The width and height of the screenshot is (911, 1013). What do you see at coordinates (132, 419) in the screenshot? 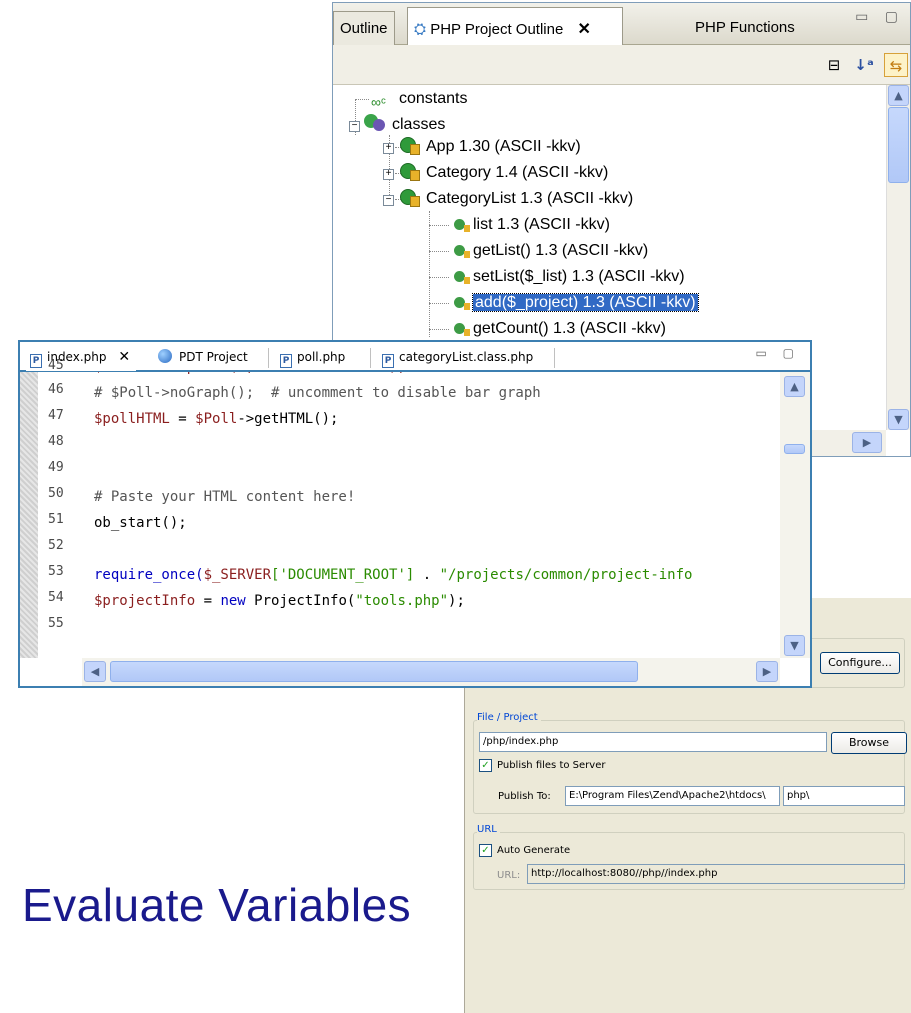
I see `code-token: $pollHTML` at bounding box center [132, 419].